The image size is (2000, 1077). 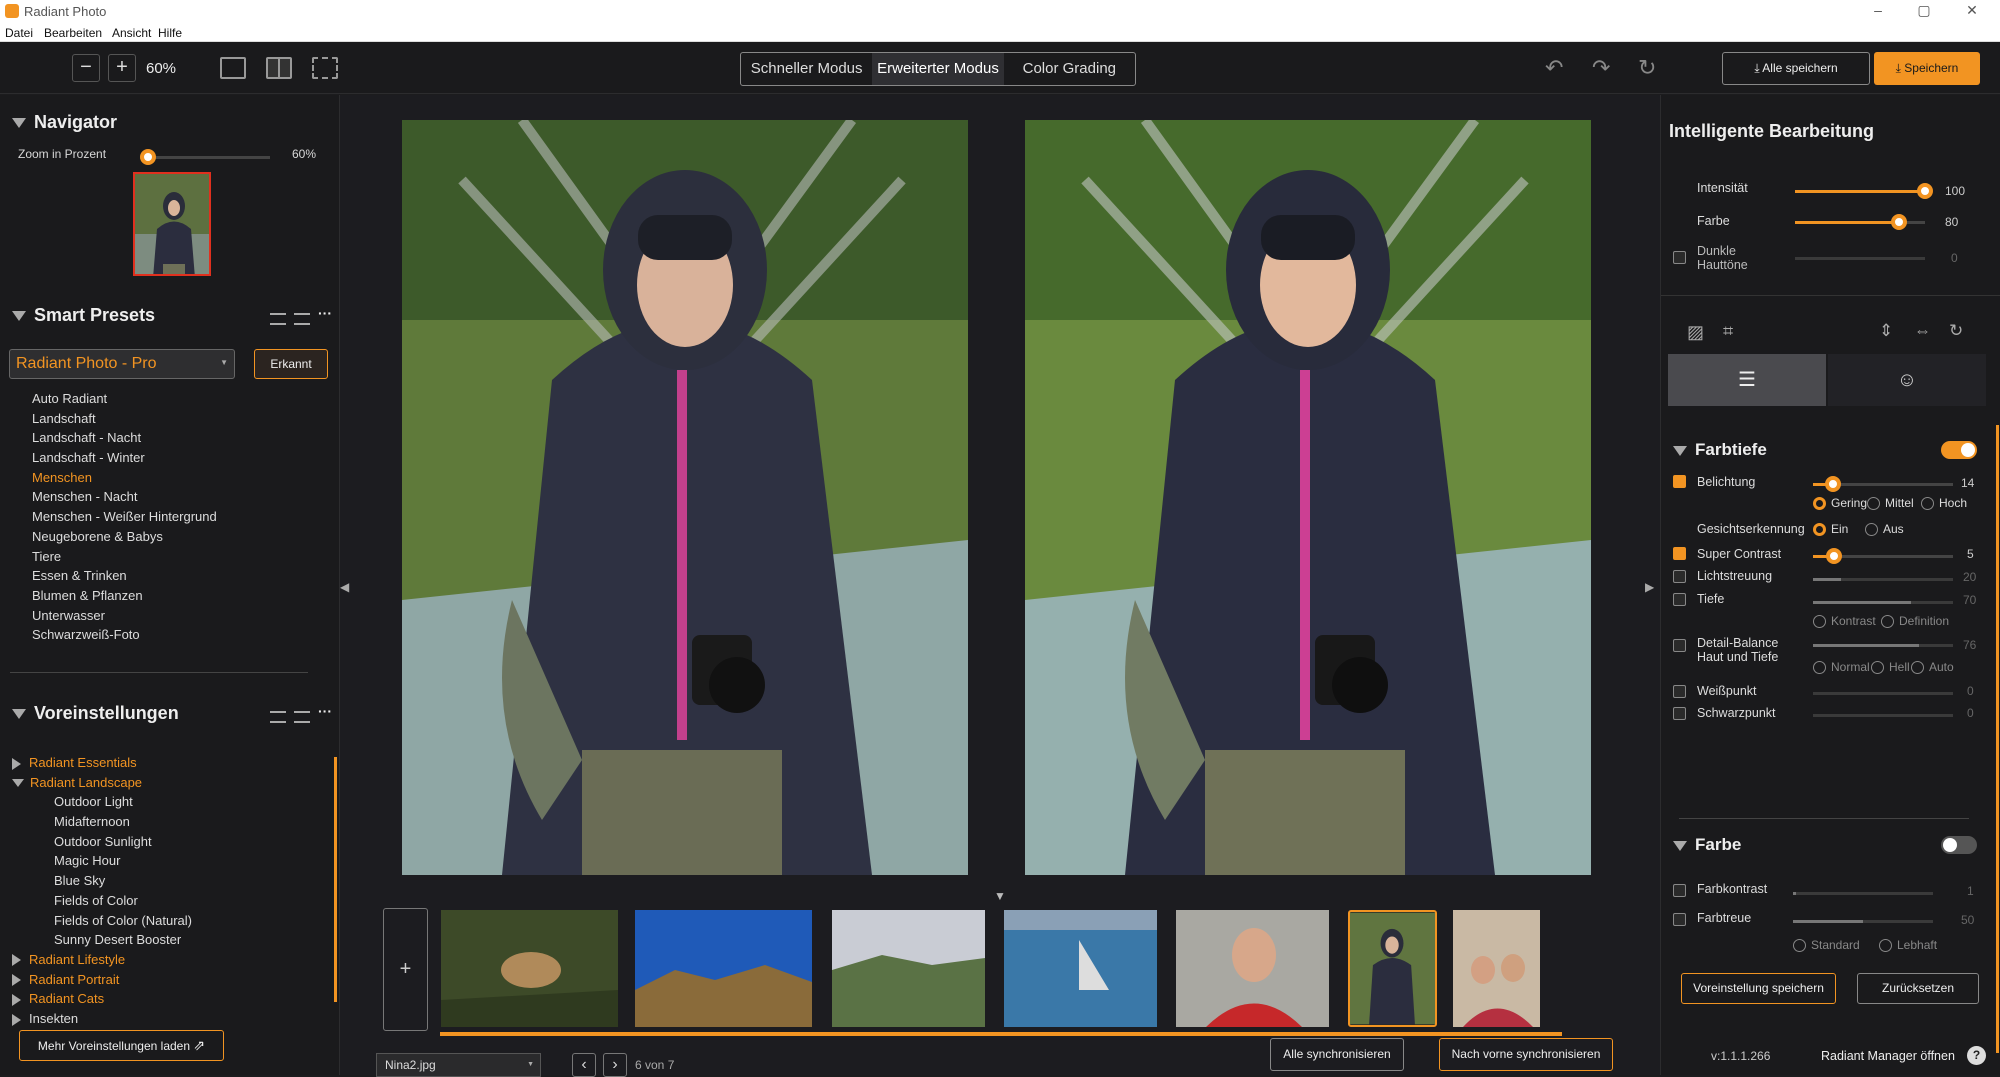 What do you see at coordinates (344, 587) in the screenshot?
I see `collapse-left-icon: ◀` at bounding box center [344, 587].